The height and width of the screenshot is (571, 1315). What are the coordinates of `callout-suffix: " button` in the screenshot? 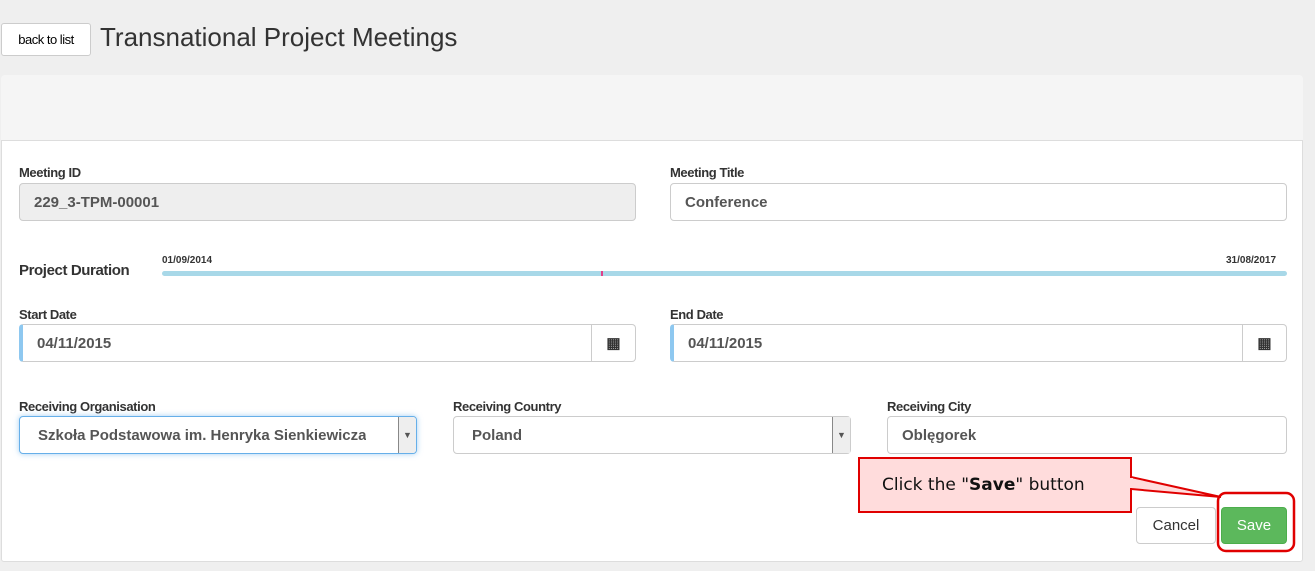 It's located at (1050, 485).